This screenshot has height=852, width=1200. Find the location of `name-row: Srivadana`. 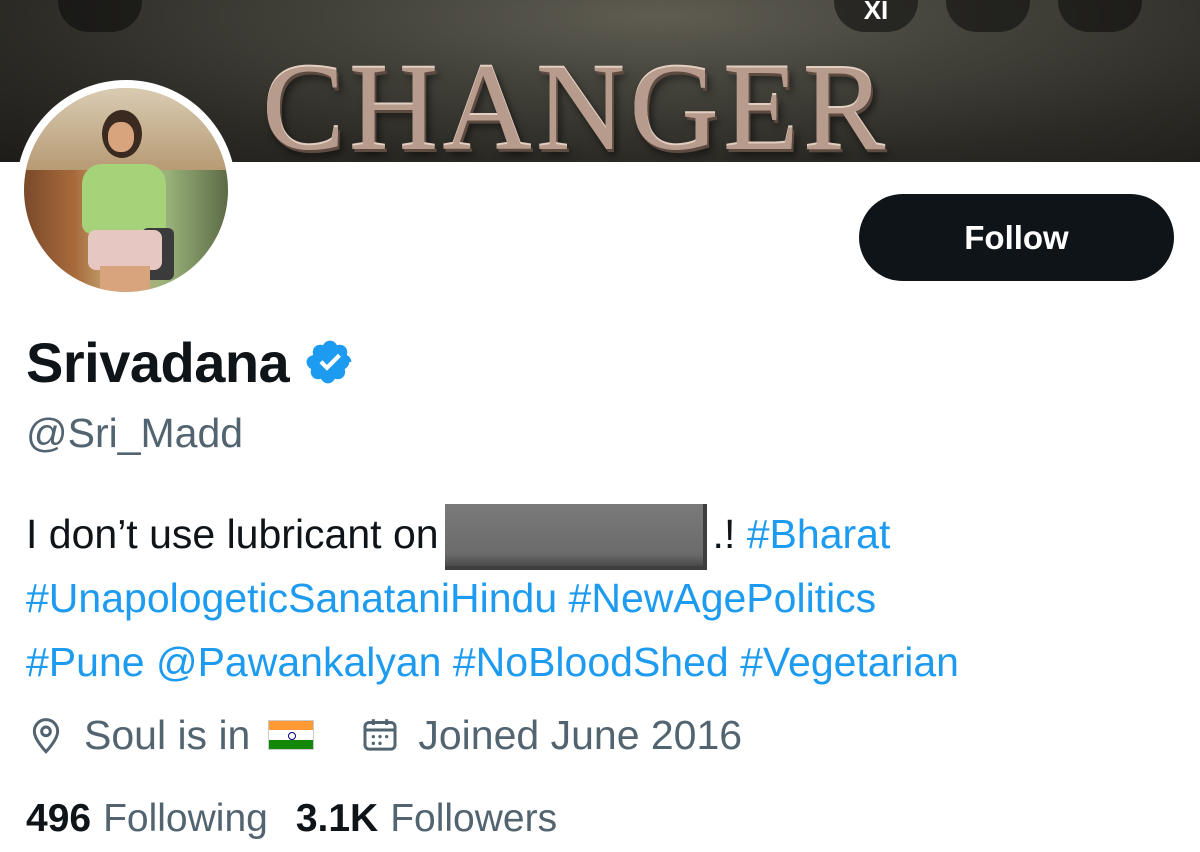

name-row: Srivadana is located at coordinates (190, 362).